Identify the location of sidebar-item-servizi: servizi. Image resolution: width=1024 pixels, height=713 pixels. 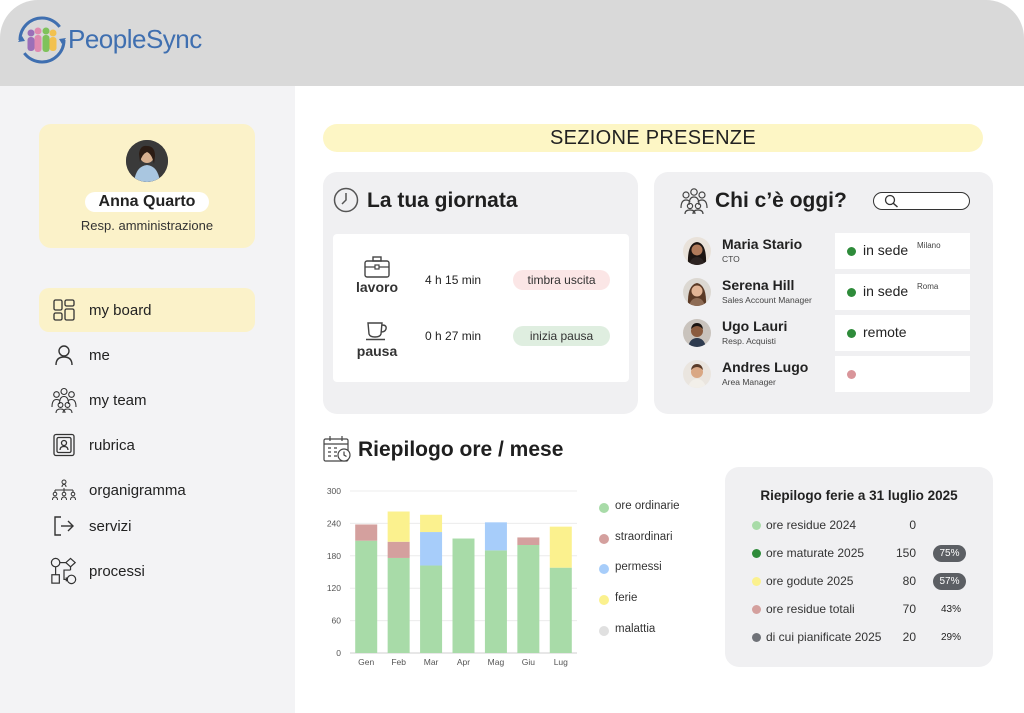
(147, 526).